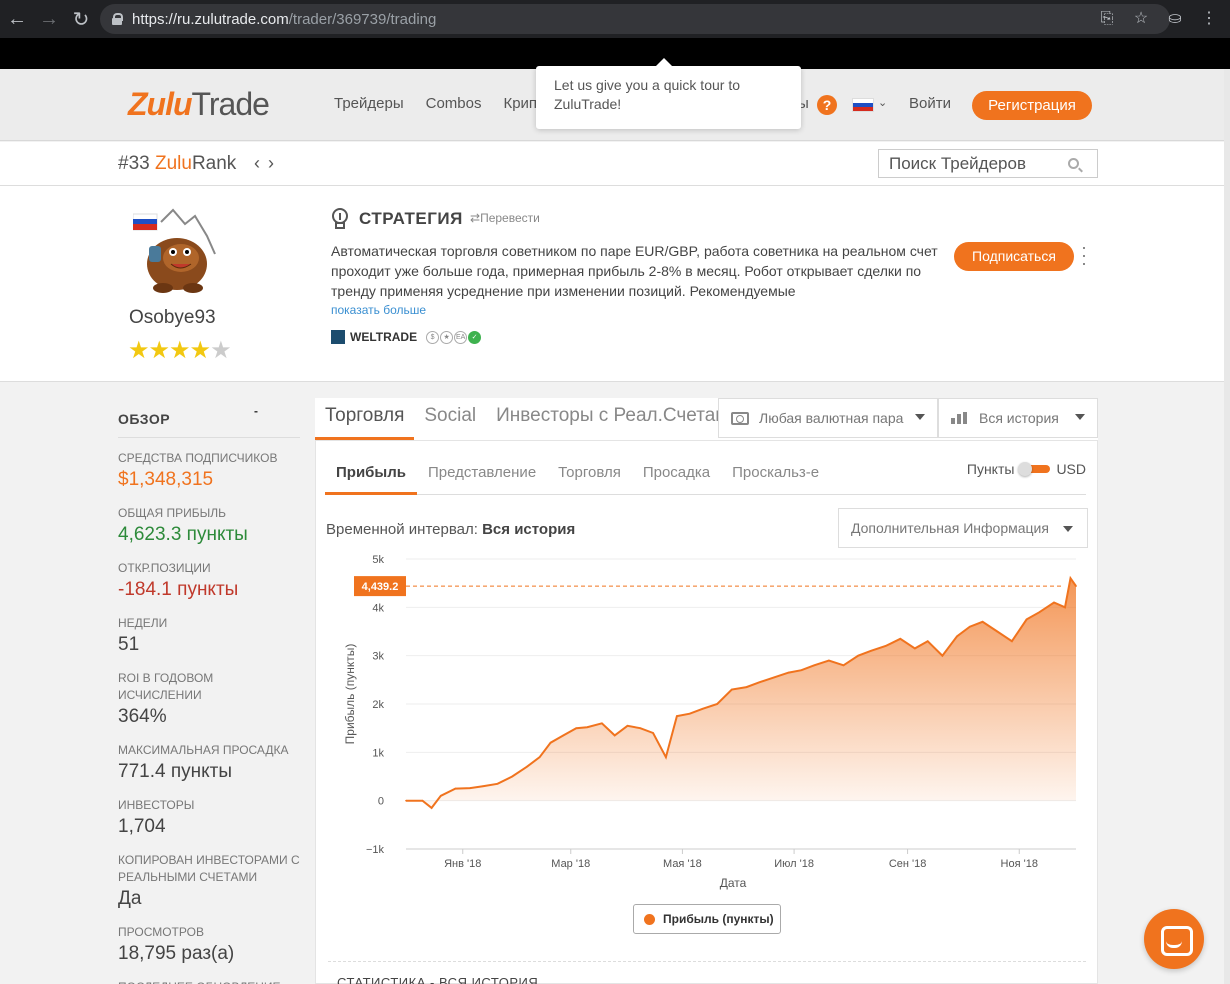  Describe the element at coordinates (203, 750) in the screenshot. I see `stat-label: Максимальная просадка` at that location.